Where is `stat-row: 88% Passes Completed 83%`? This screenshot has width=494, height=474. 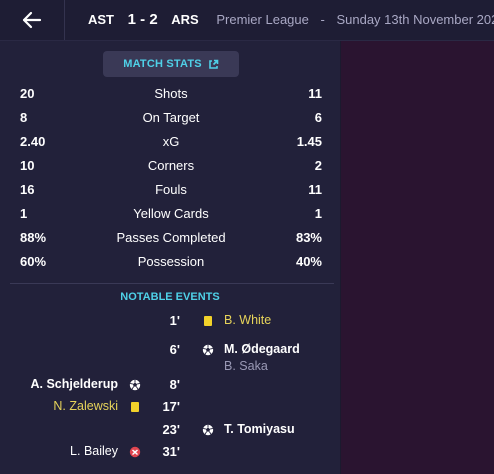
stat-row: 88% Passes Completed 83% is located at coordinates (171, 238).